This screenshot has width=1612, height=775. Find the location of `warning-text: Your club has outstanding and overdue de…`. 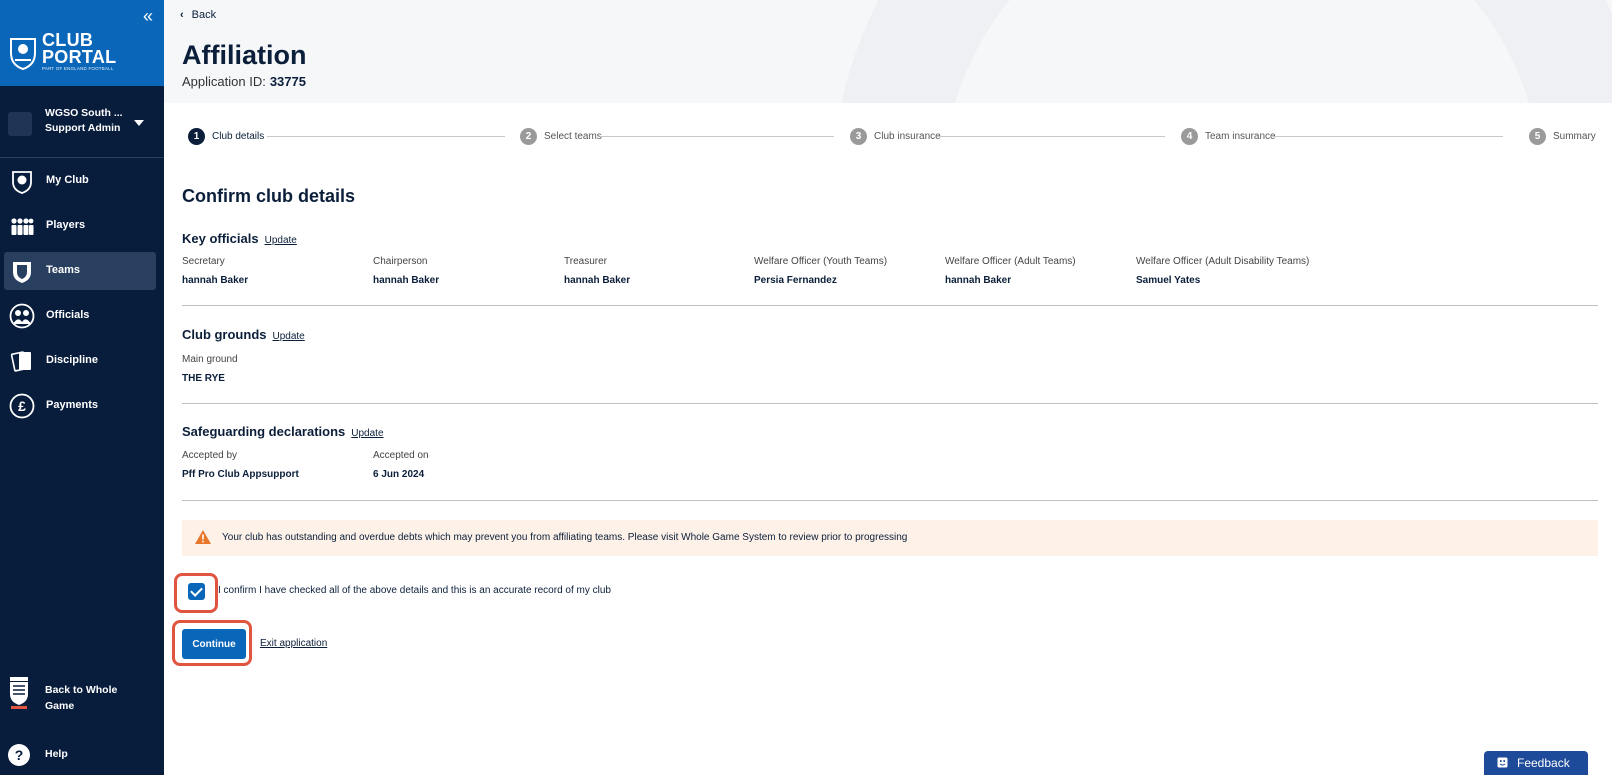

warning-text: Your club has outstanding and overdue de… is located at coordinates (565, 537).